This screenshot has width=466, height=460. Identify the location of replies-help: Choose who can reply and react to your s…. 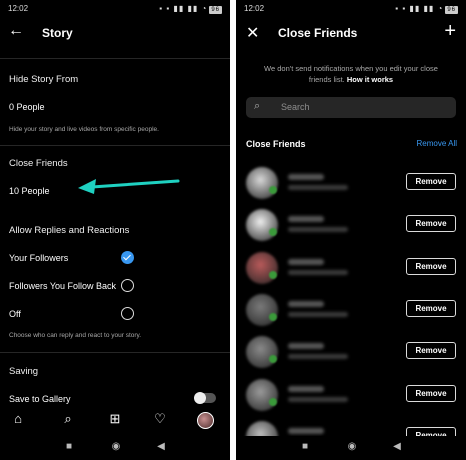
(75, 335).